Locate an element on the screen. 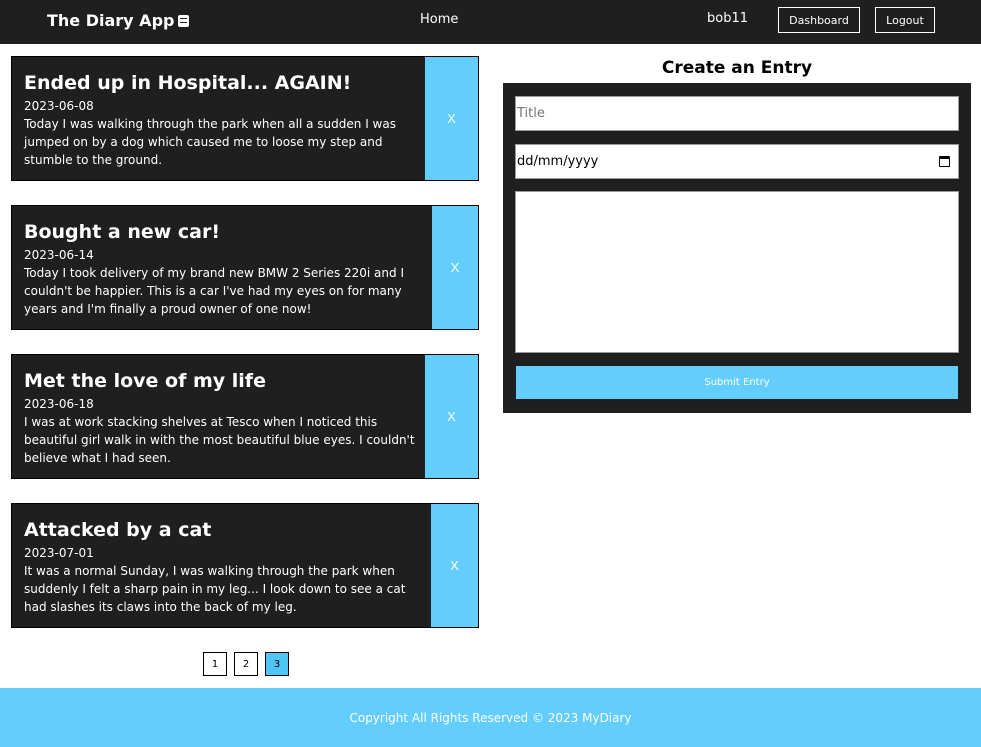  entry-date: 2023-06-18 is located at coordinates (59, 404).